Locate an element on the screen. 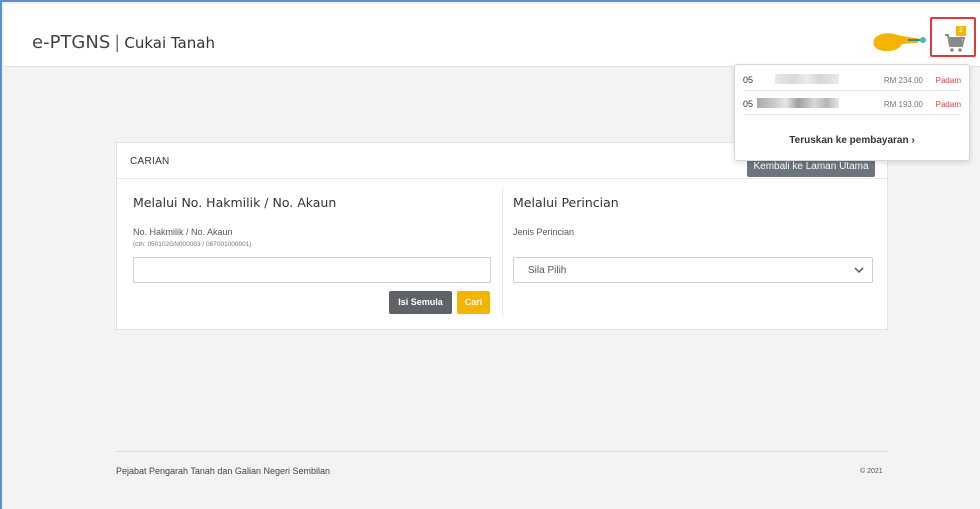 The width and height of the screenshot is (980, 509). pointing-hand-icon is located at coordinates (899, 42).